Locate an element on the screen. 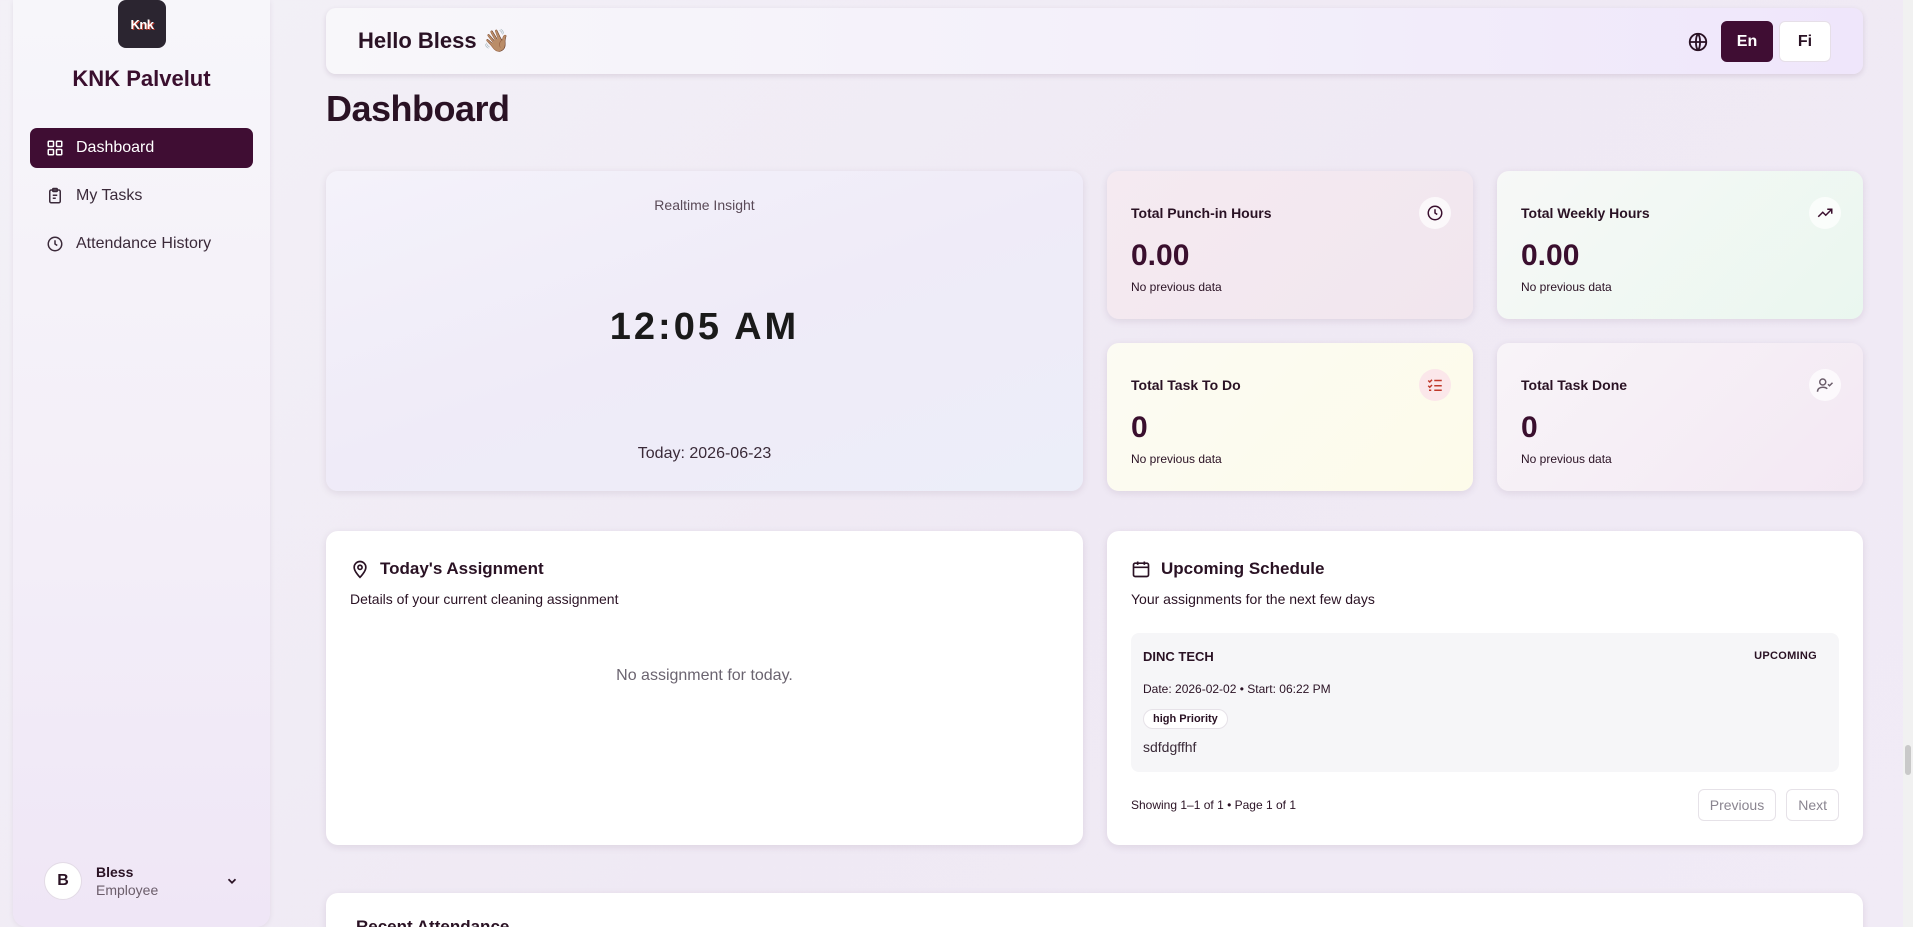  sidebar-item-dashboard: Dashboard is located at coordinates (141, 148).